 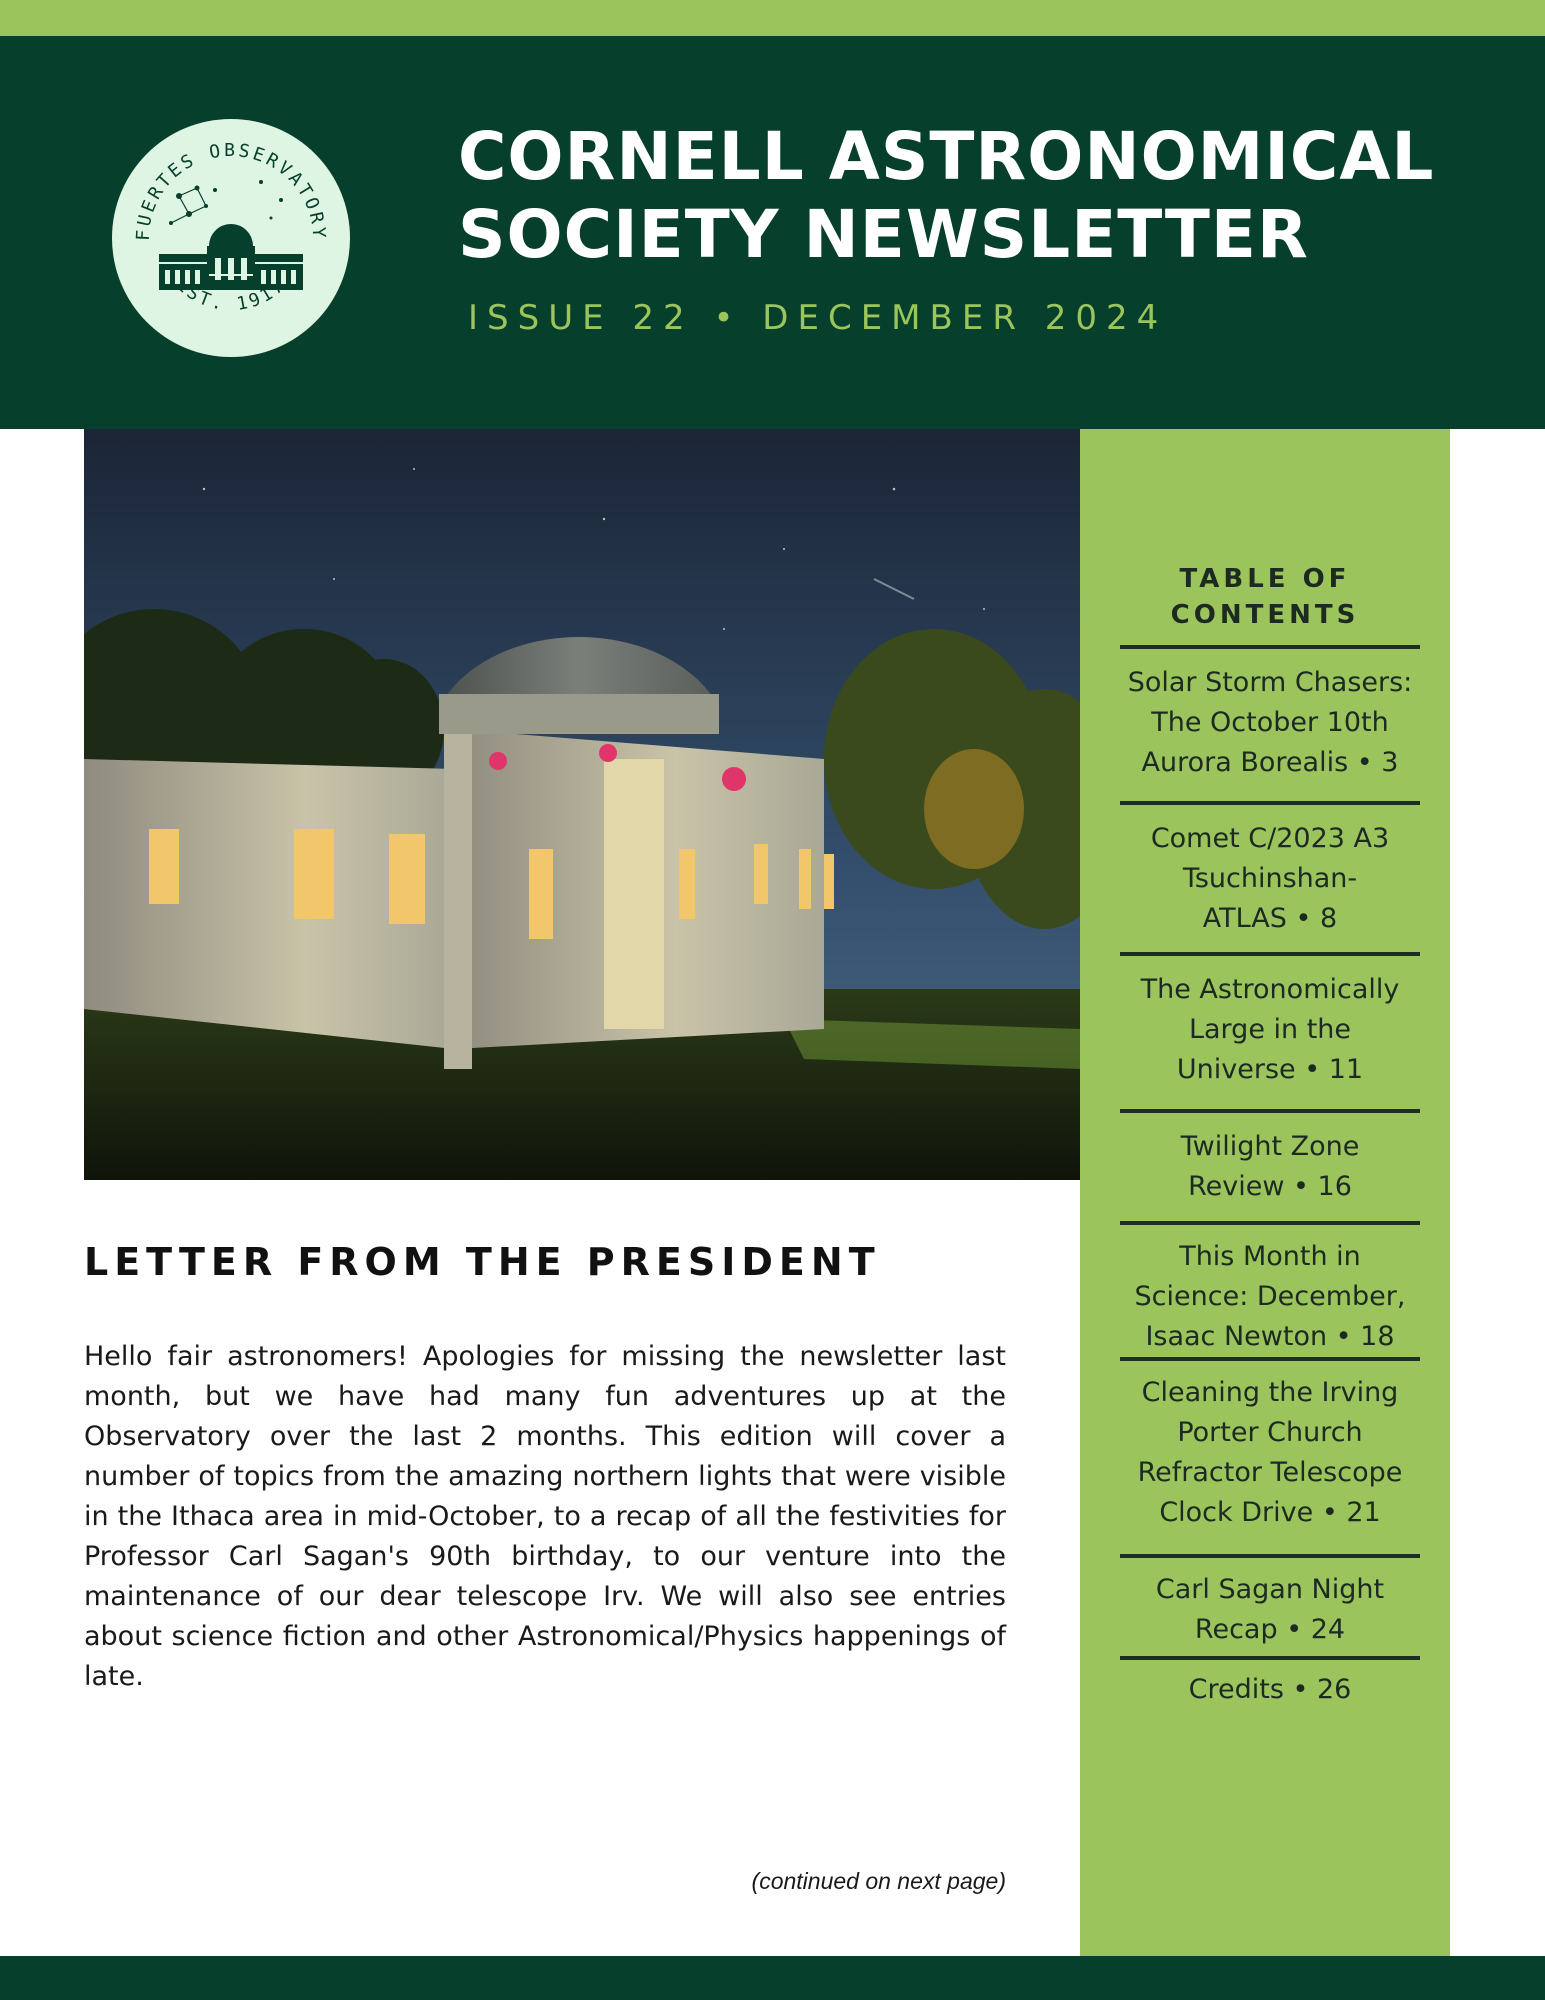 I want to click on toc-line: This Month in, so click(x=1270, y=1256).